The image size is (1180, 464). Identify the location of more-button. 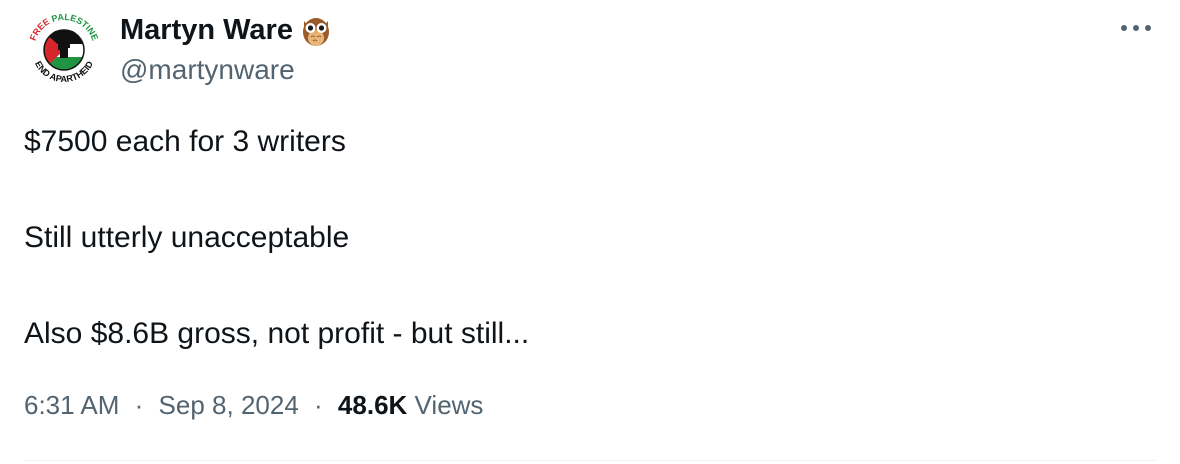
(1136, 28).